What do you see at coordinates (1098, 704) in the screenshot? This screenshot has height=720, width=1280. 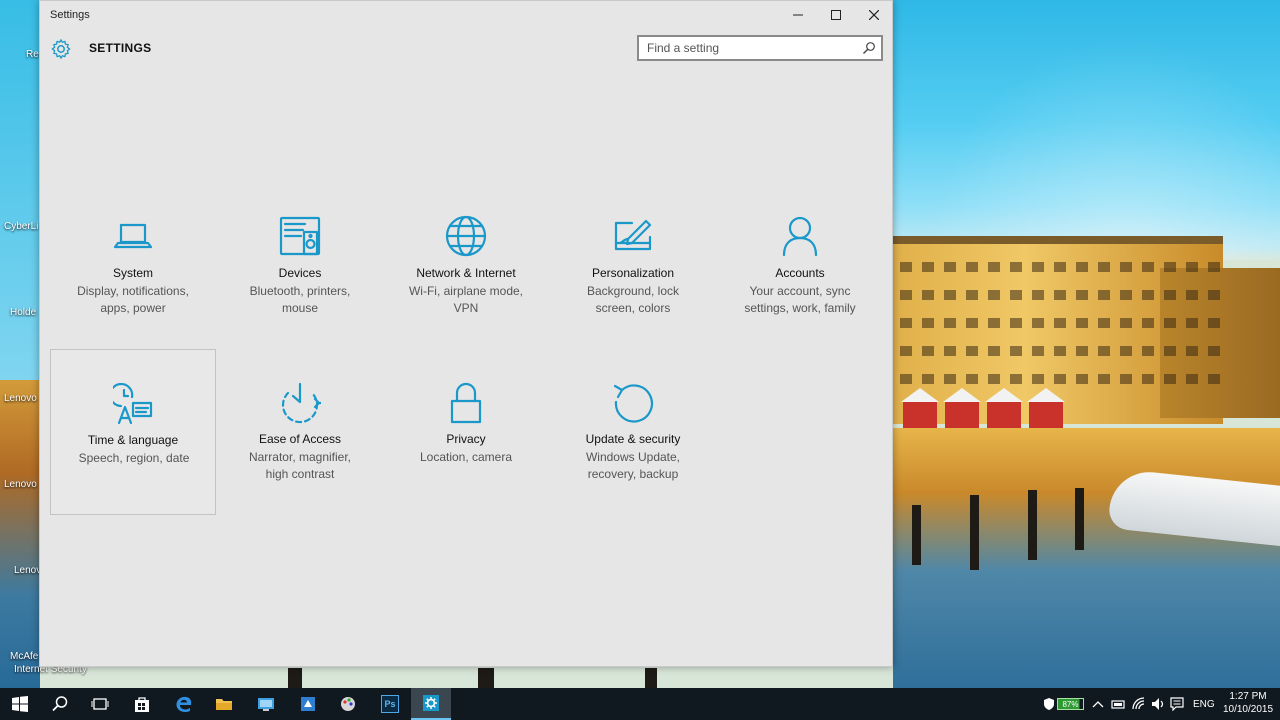 I see `chevron-up-icon` at bounding box center [1098, 704].